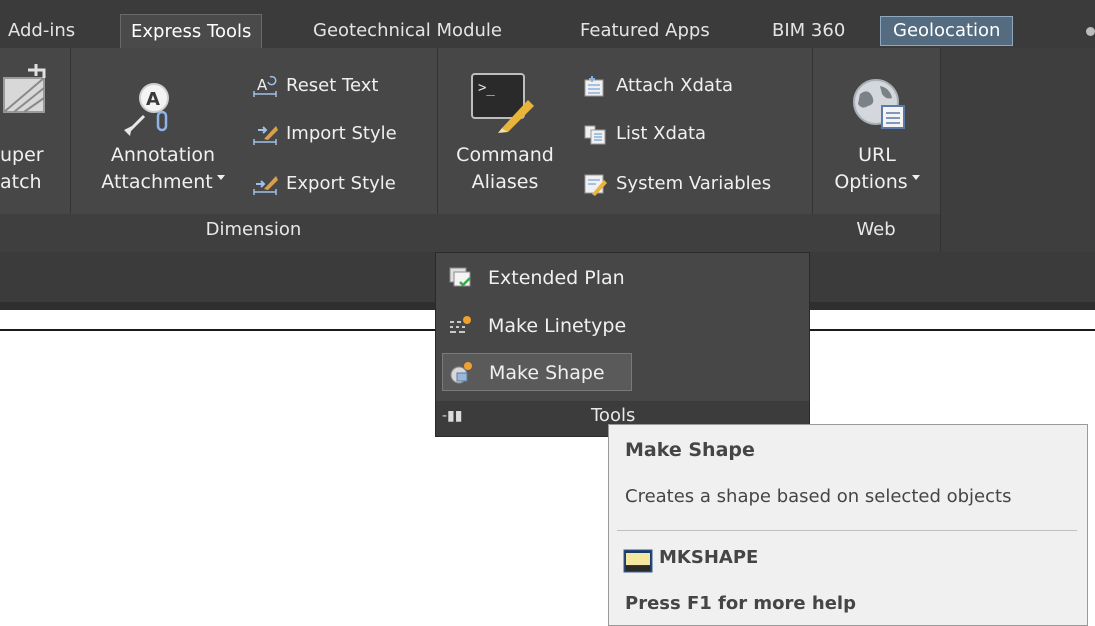  What do you see at coordinates (461, 373) in the screenshot?
I see `make-shape-icon` at bounding box center [461, 373].